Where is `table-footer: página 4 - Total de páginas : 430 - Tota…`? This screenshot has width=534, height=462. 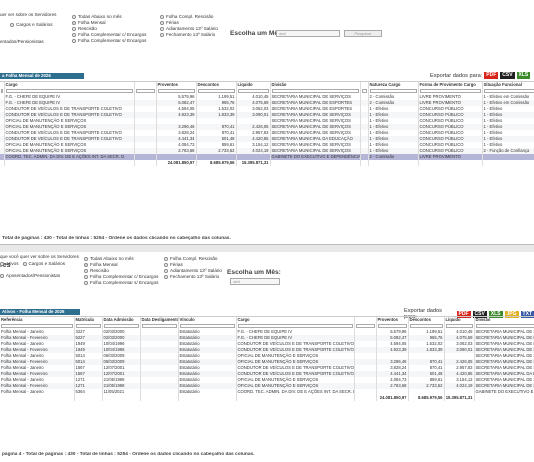
table-footer: página 4 - Total de páginas : 430 - Tota… is located at coordinates (128, 454).